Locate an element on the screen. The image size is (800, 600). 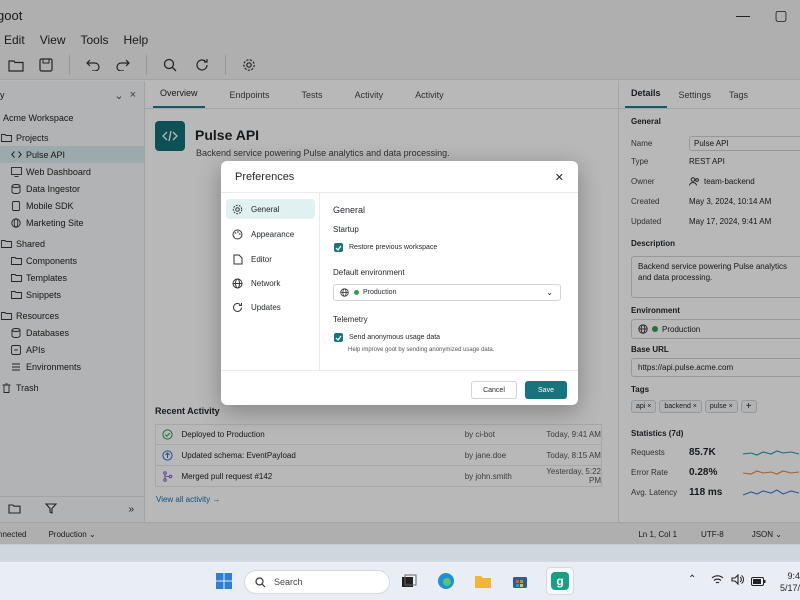
task-view-icon is located at coordinates (409, 581).